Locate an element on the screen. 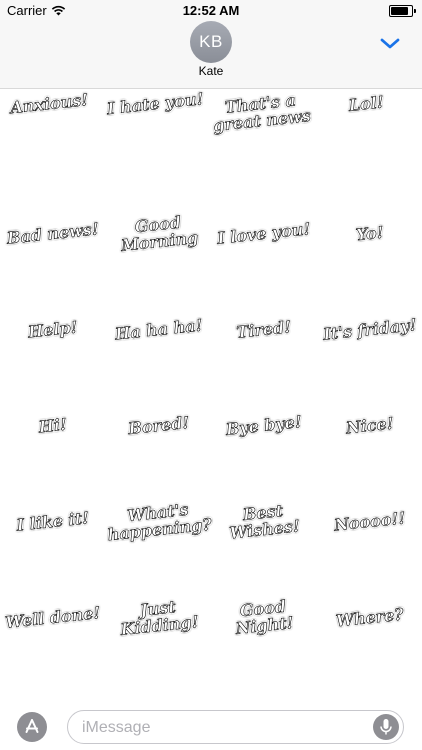 This screenshot has width=422, height=750. avatar-initials: KB is located at coordinates (211, 41).